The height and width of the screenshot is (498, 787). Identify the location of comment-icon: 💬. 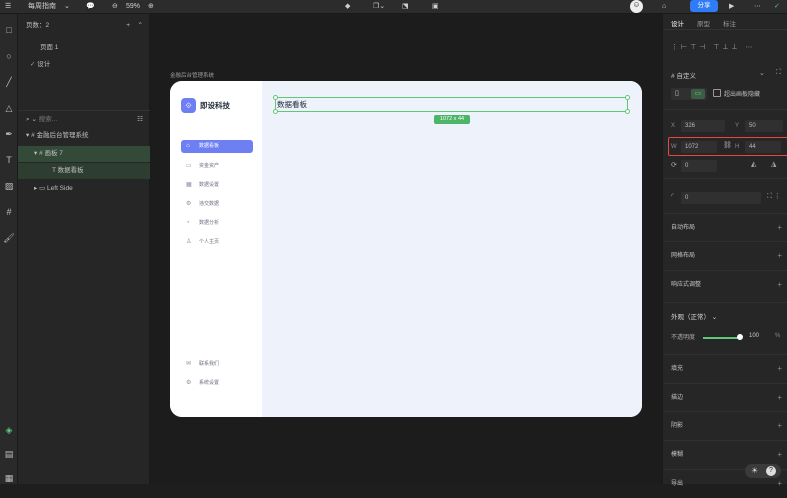
(90, 7).